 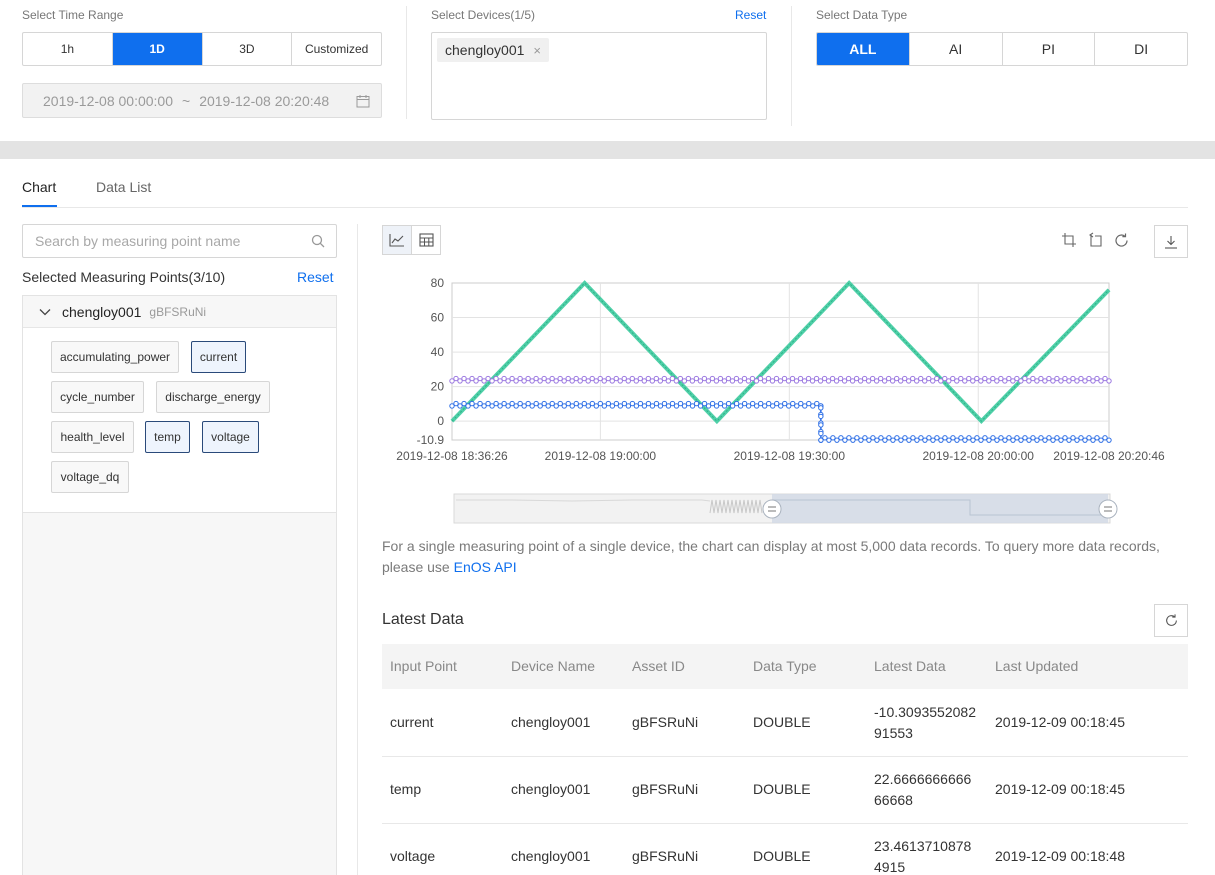 I want to click on line-chart-view-button, so click(x=397, y=240).